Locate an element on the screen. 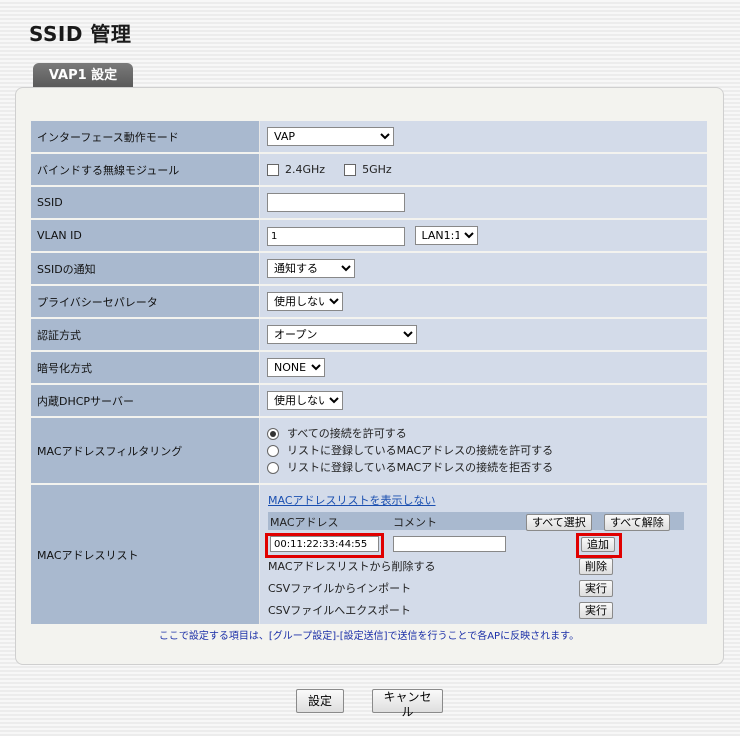 The height and width of the screenshot is (736, 740). radio-deny-list-row: リストに登録しているMACアドレスの接続を拒否する is located at coordinates (487, 467).